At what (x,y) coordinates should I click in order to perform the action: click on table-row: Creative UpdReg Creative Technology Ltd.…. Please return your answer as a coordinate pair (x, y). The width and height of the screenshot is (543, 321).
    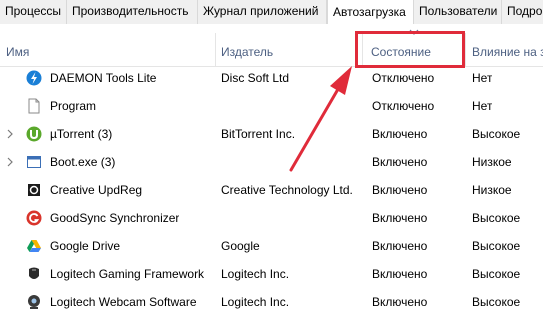
    Looking at the image, I should click on (271, 190).